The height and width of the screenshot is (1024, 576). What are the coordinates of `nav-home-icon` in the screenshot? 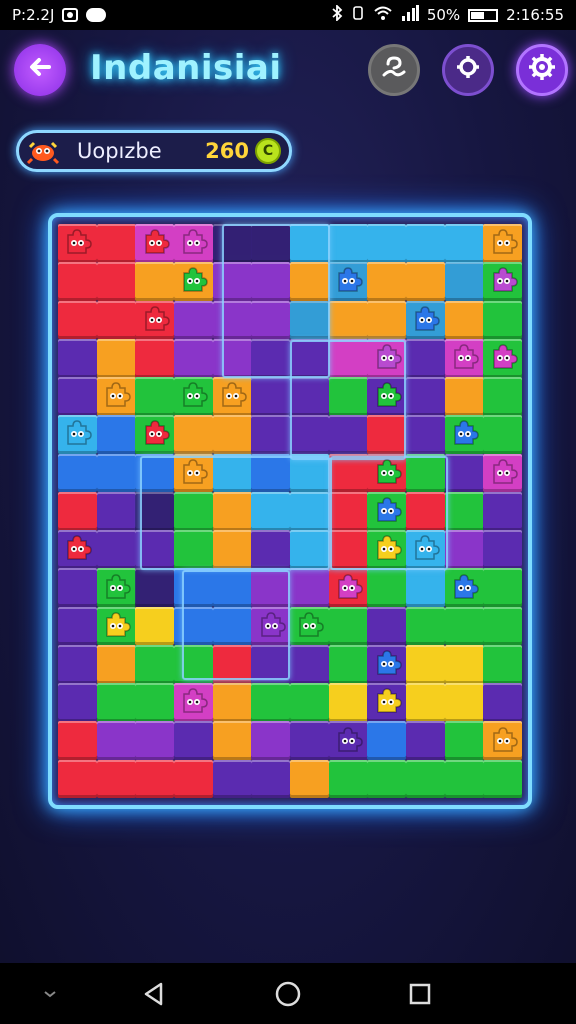 It's located at (288, 993).